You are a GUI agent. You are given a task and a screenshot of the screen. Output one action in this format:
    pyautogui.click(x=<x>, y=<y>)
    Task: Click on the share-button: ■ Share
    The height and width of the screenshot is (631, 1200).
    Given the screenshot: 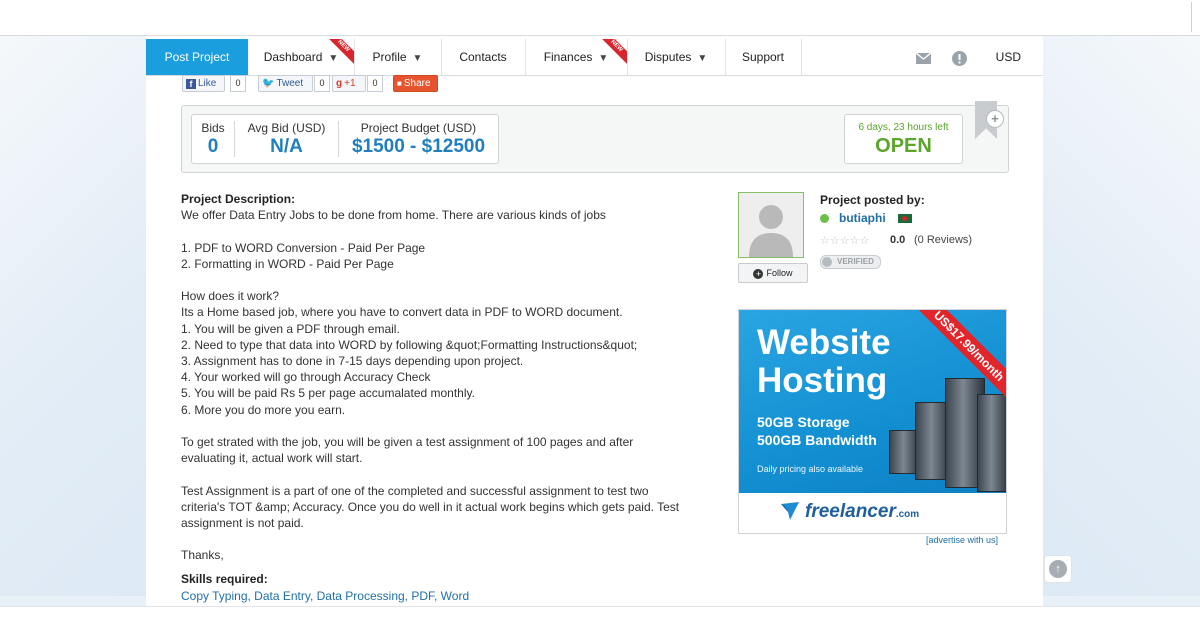 What is the action you would take?
    pyautogui.click(x=415, y=83)
    